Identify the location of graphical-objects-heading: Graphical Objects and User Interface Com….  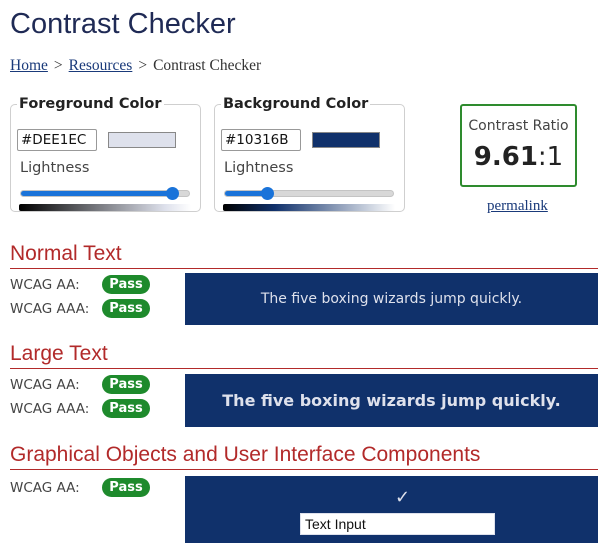
(304, 457).